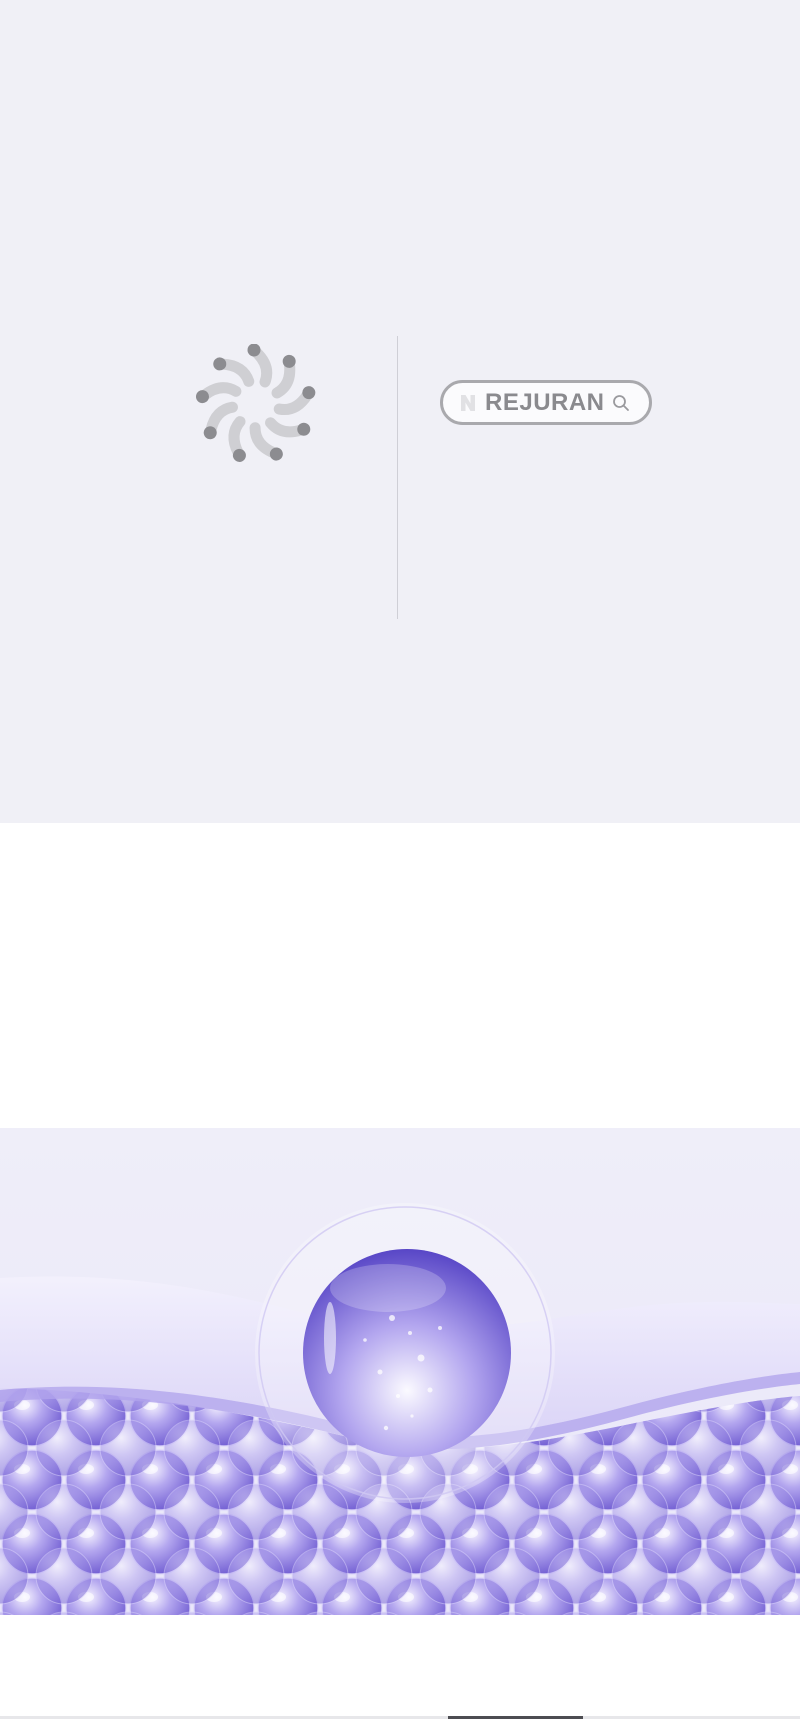  I want to click on brand-search-keyword: REJURAN, so click(545, 402).